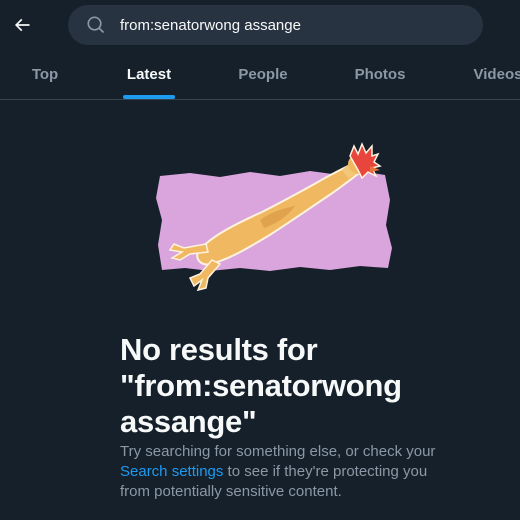 Image resolution: width=520 pixels, height=520 pixels. I want to click on search-settings-link: Search settings, so click(171, 471).